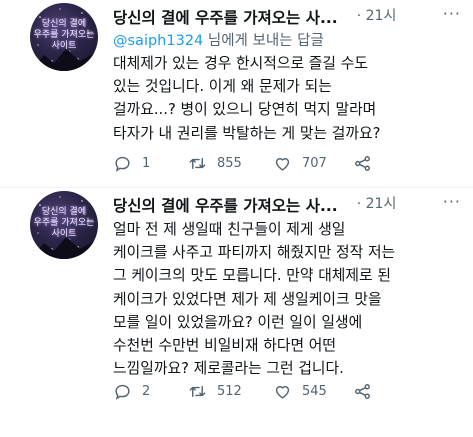 The image size is (473, 437). I want to click on reply-count: 2, so click(146, 391).